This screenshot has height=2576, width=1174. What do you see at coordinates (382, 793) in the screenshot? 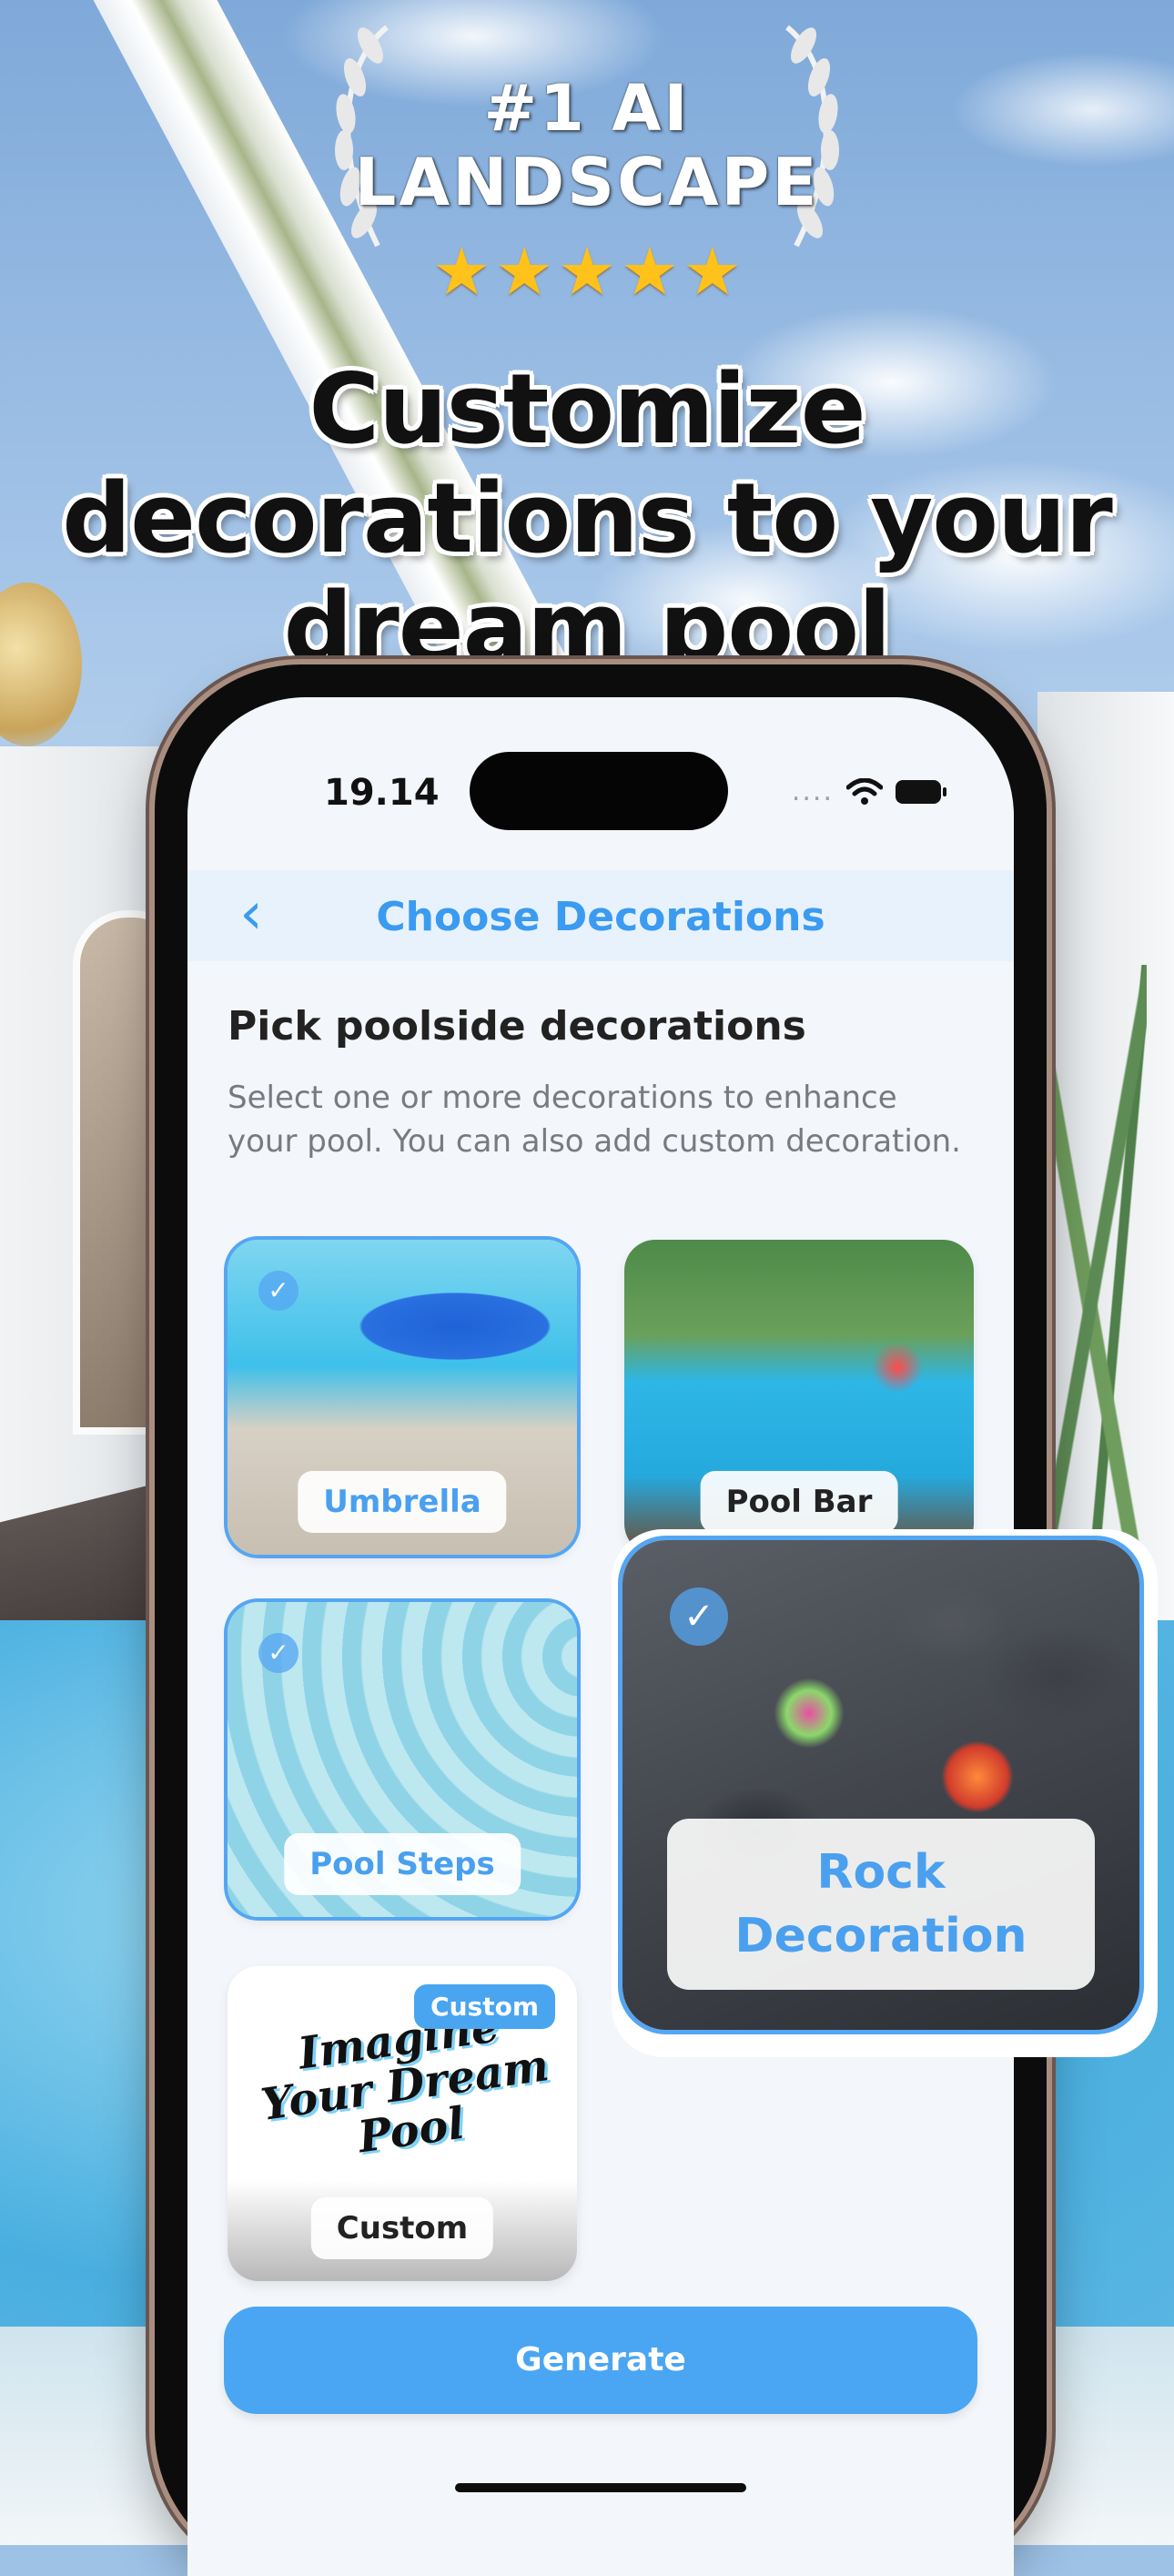
I see `status-time: 19.14` at bounding box center [382, 793].